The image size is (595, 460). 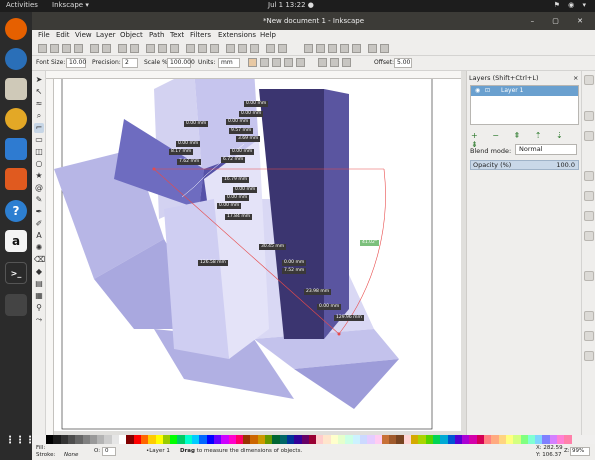 I want to click on menu-object: Object, so click(x=131, y=35).